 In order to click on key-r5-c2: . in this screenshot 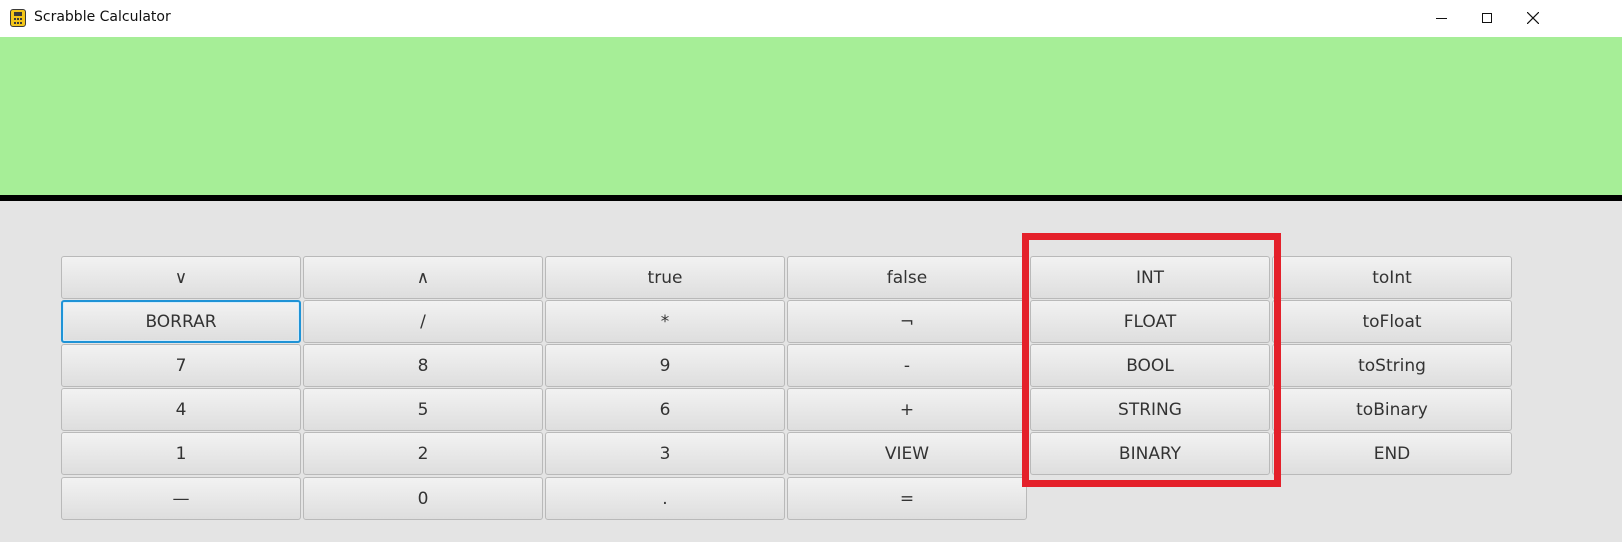, I will do `click(665, 498)`.